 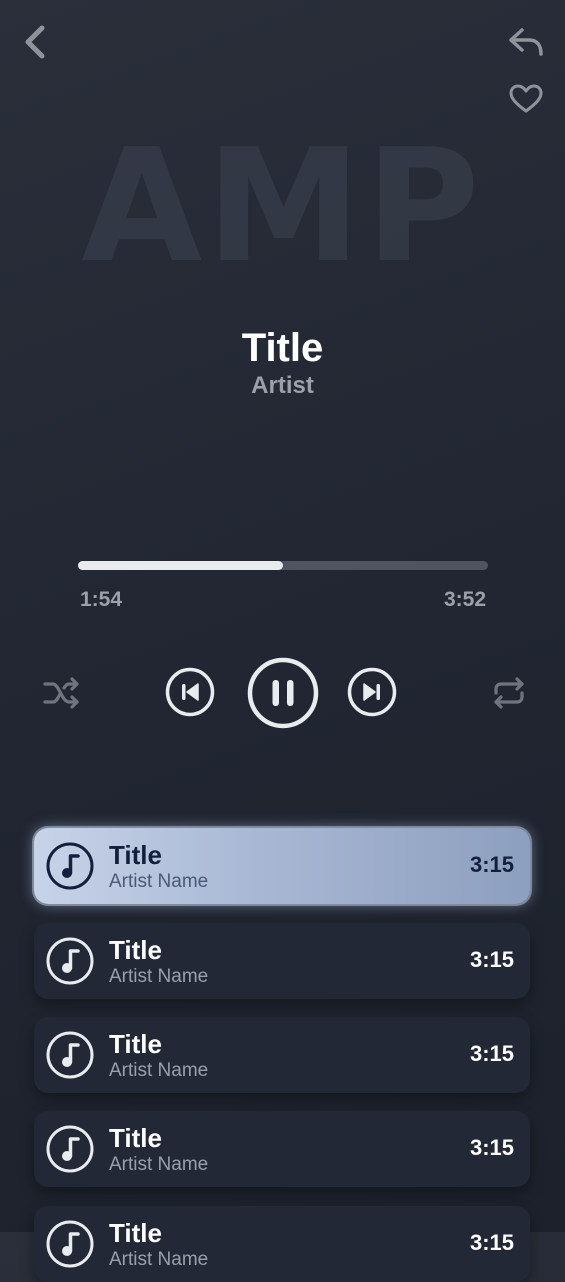 I want to click on skip-next-icon, so click(x=372, y=692).